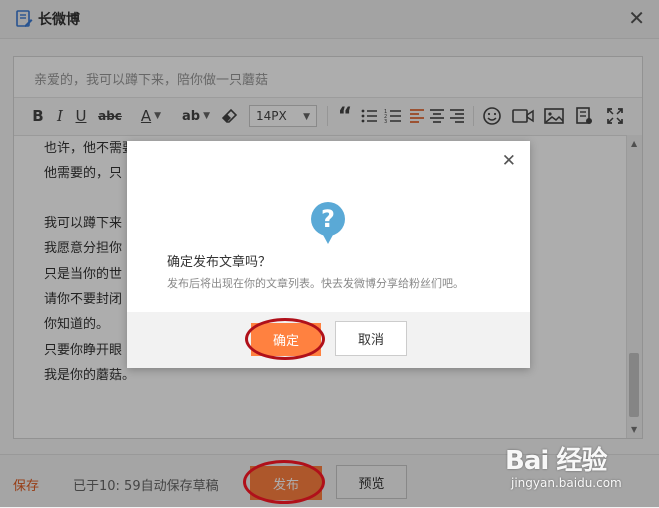 This screenshot has height=508, width=659. What do you see at coordinates (328, 219) in the screenshot?
I see `question-icon-glyph: ?` at bounding box center [328, 219].